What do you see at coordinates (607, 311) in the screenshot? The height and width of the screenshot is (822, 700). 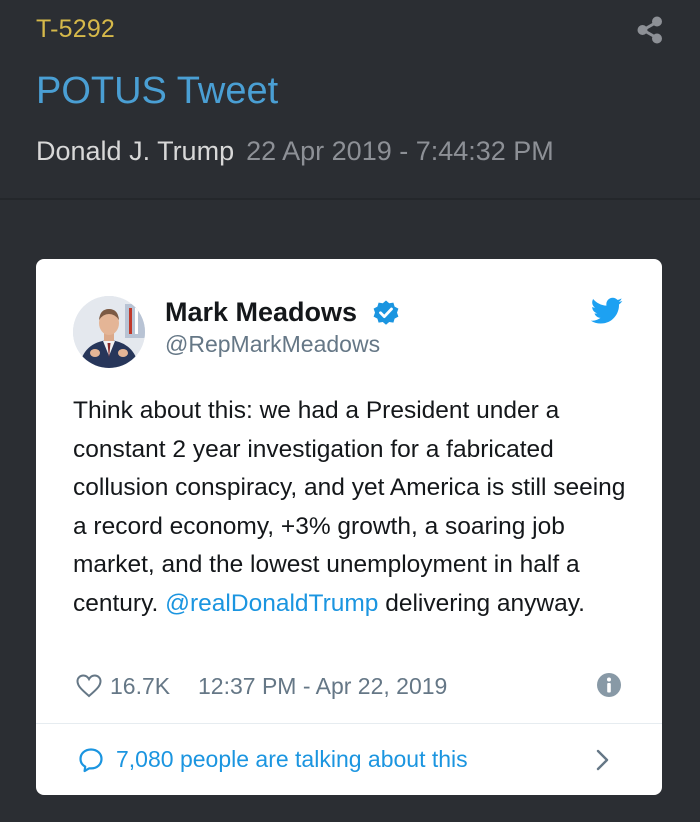 I see `twitter-bird-icon` at bounding box center [607, 311].